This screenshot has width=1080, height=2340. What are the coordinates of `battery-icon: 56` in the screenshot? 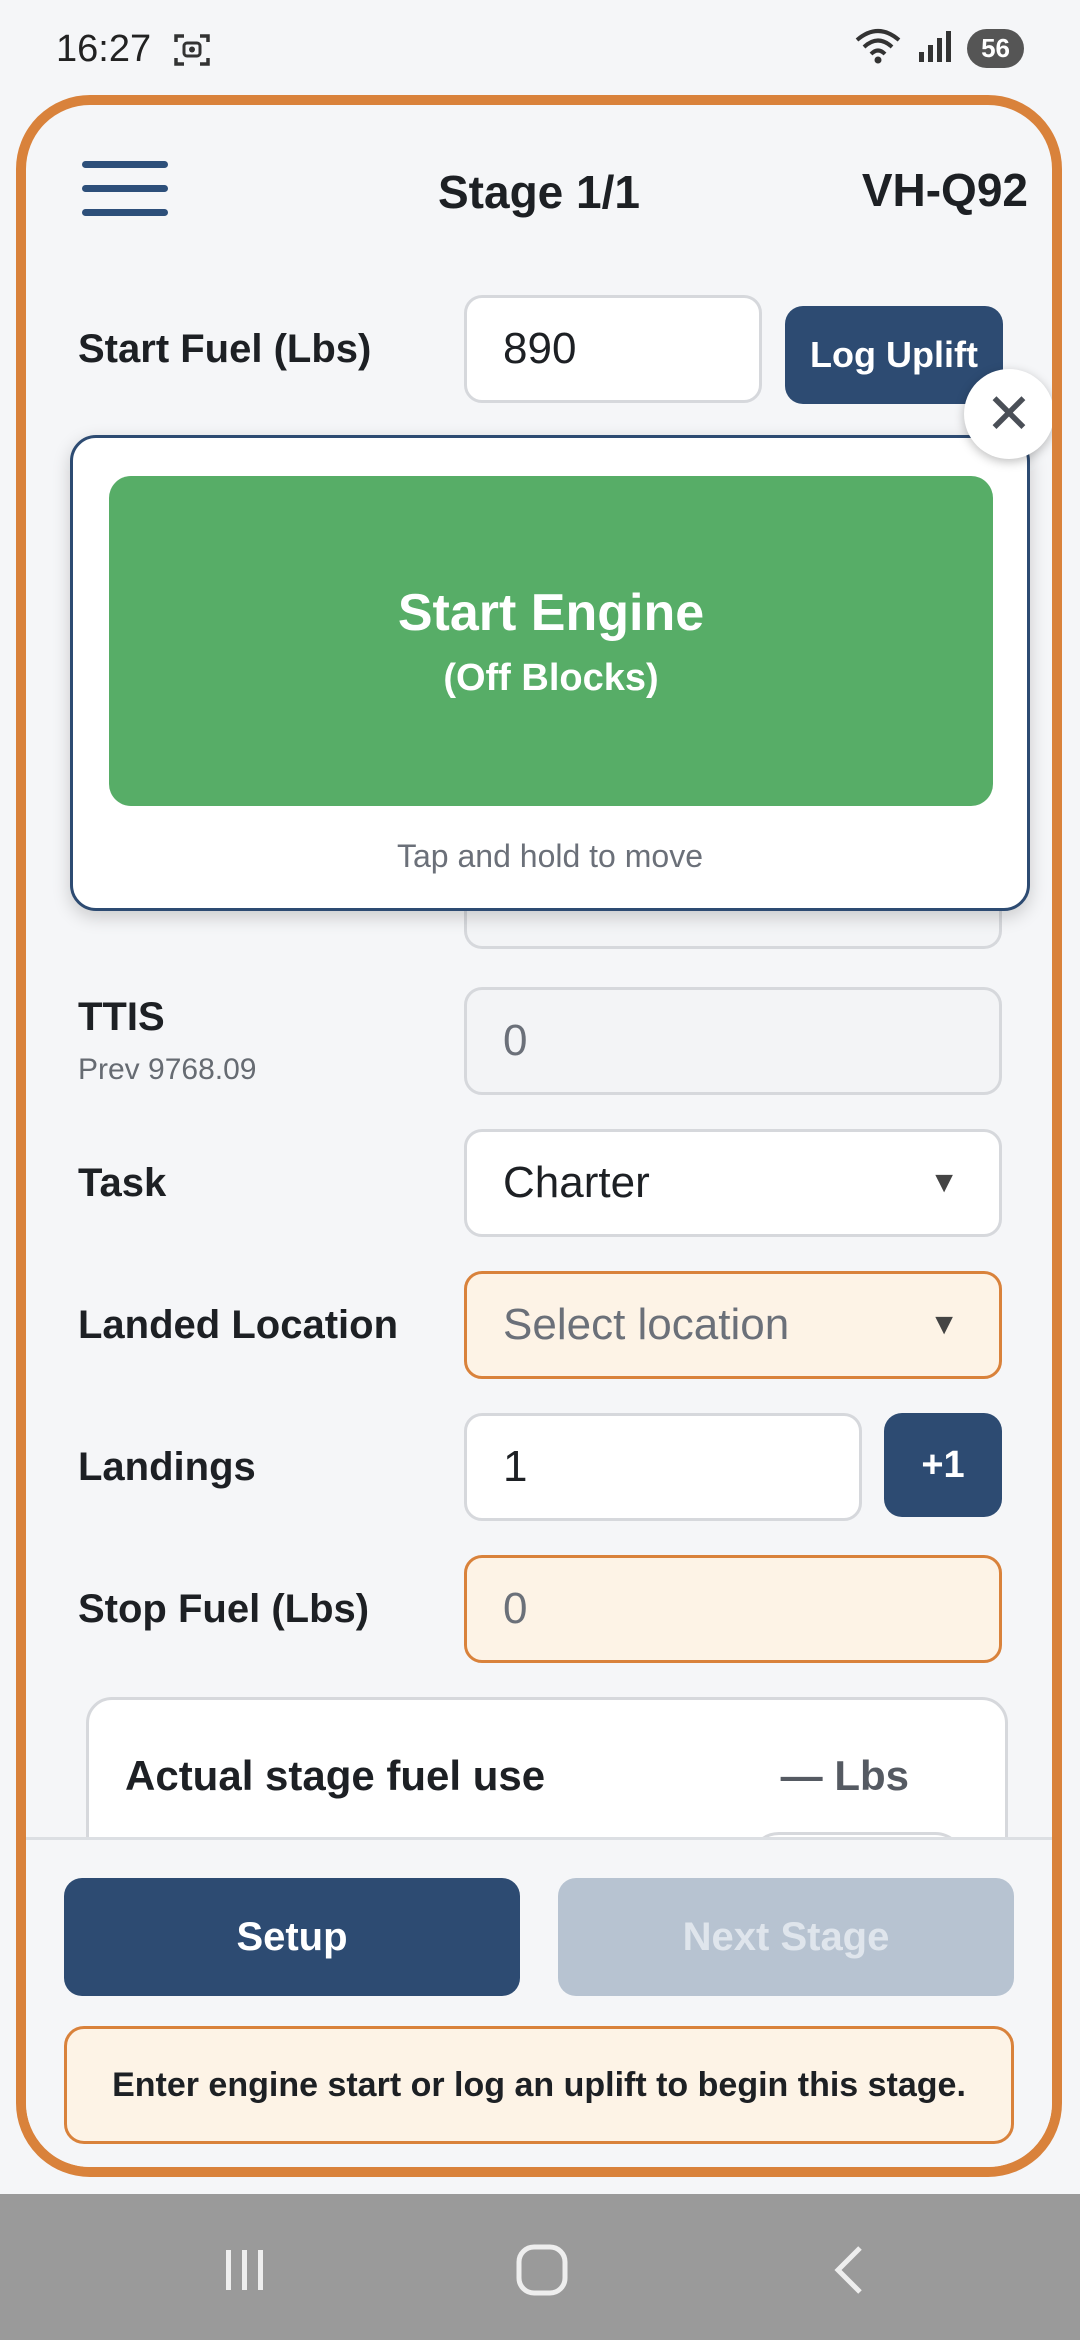 It's located at (995, 48).